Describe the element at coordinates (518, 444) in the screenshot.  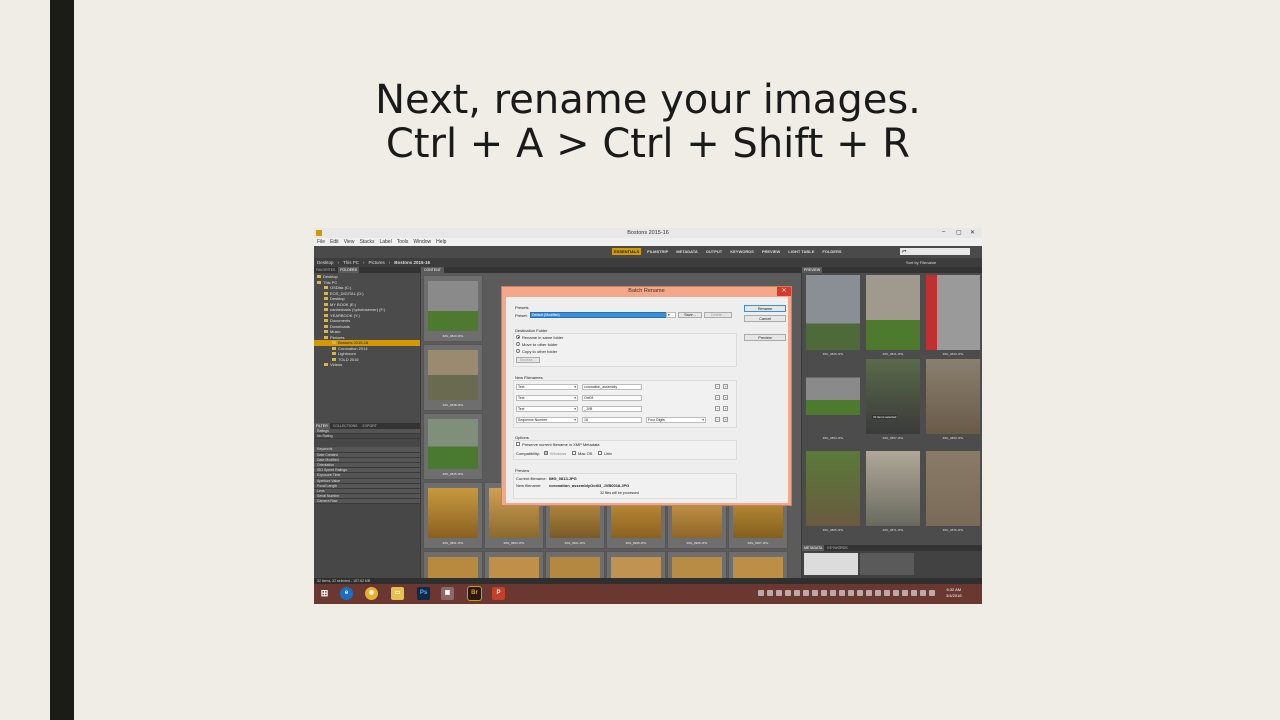
I see `preserve-filename-checkbox` at that location.